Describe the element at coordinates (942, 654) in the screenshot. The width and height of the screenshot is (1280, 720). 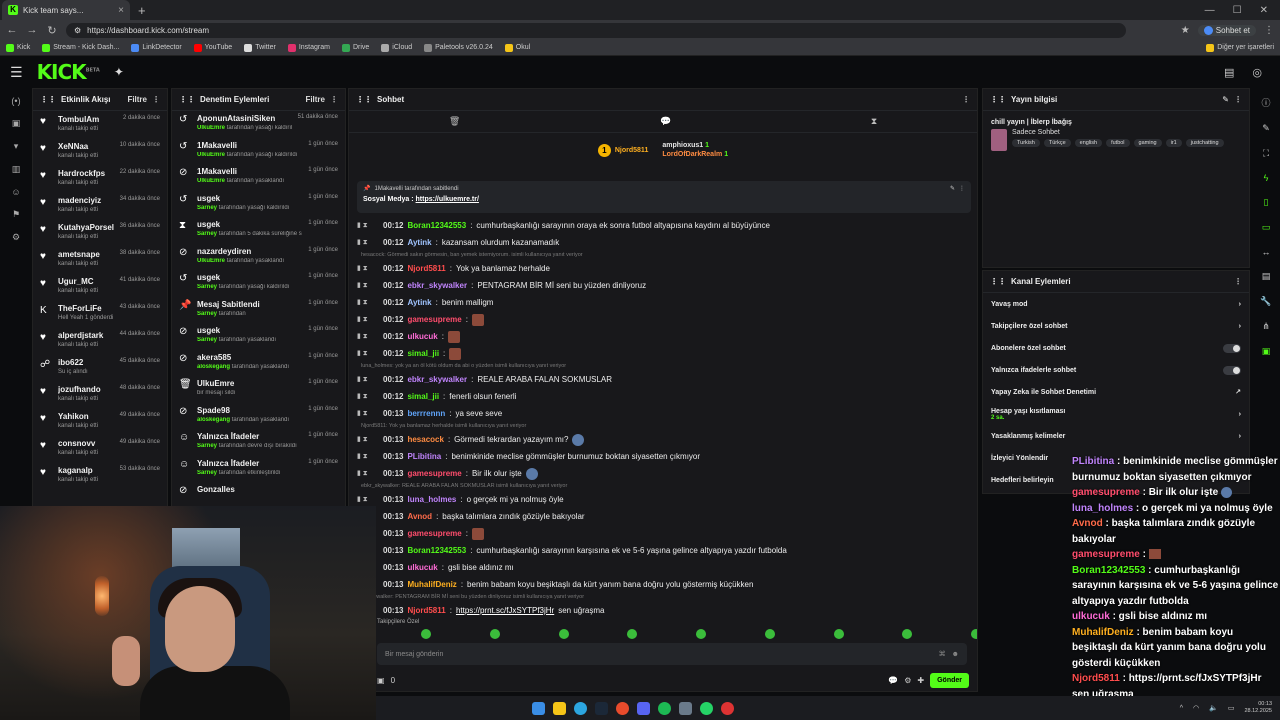
I see `commands-icon: ⌘` at that location.